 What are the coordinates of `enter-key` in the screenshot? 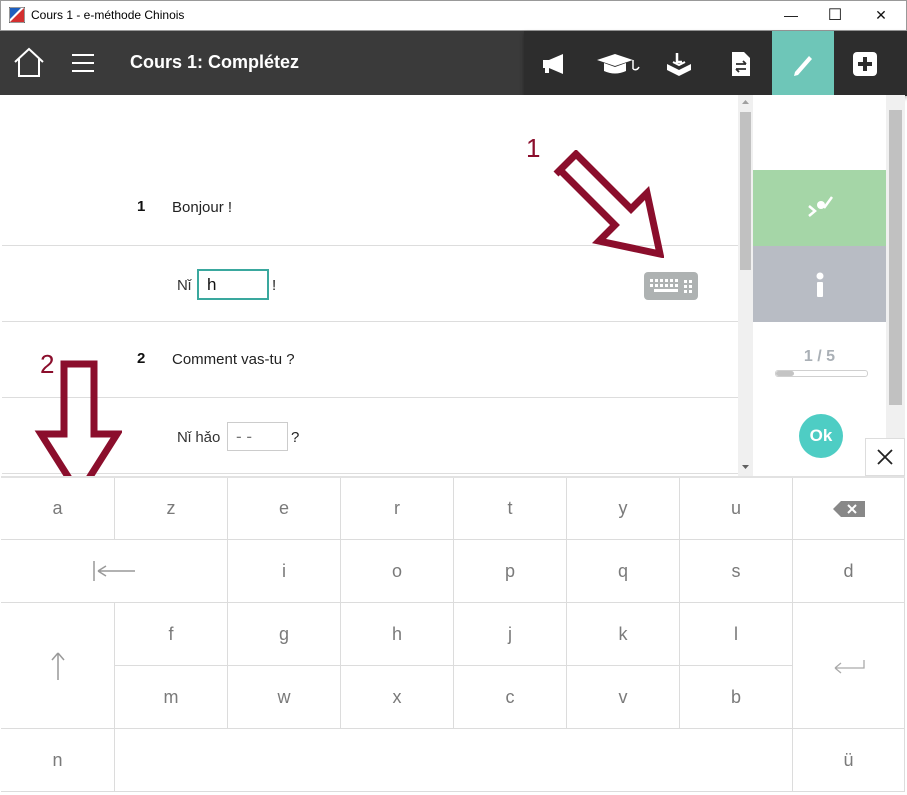 It's located at (849, 666).